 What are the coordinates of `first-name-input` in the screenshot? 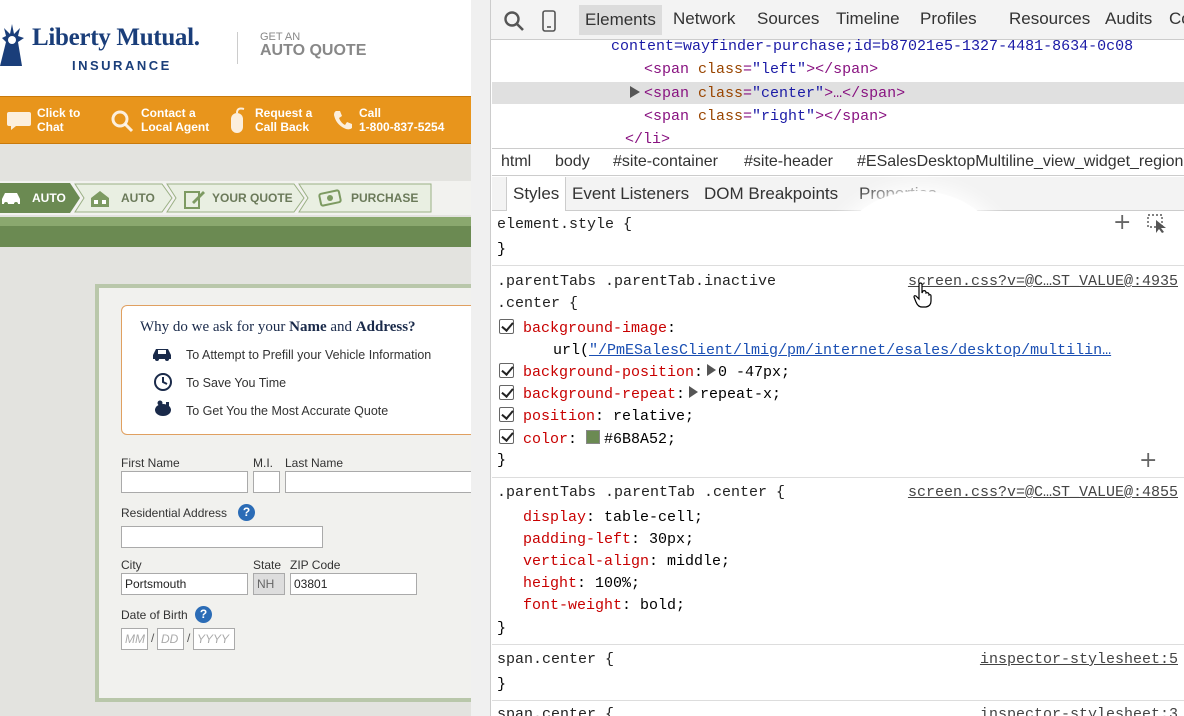 It's located at (184, 482).